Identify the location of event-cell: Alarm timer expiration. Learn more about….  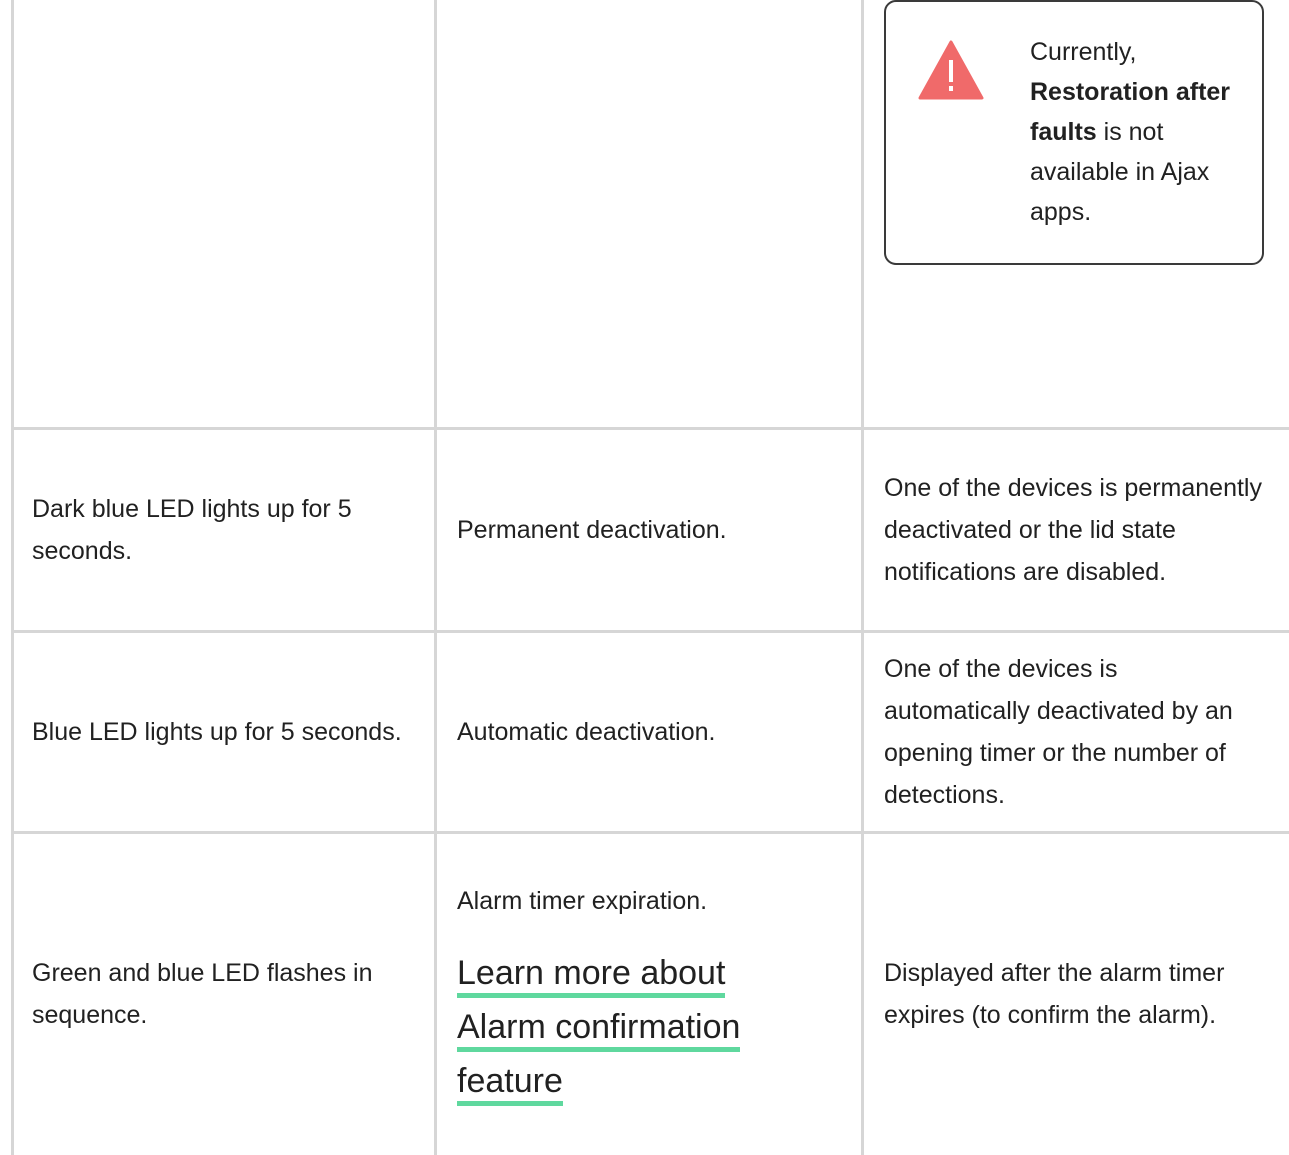
(652, 994).